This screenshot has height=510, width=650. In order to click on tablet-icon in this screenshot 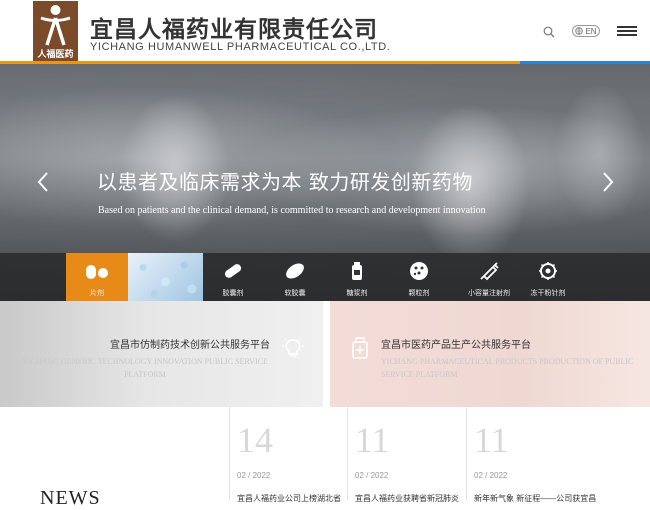, I will do `click(97, 272)`.